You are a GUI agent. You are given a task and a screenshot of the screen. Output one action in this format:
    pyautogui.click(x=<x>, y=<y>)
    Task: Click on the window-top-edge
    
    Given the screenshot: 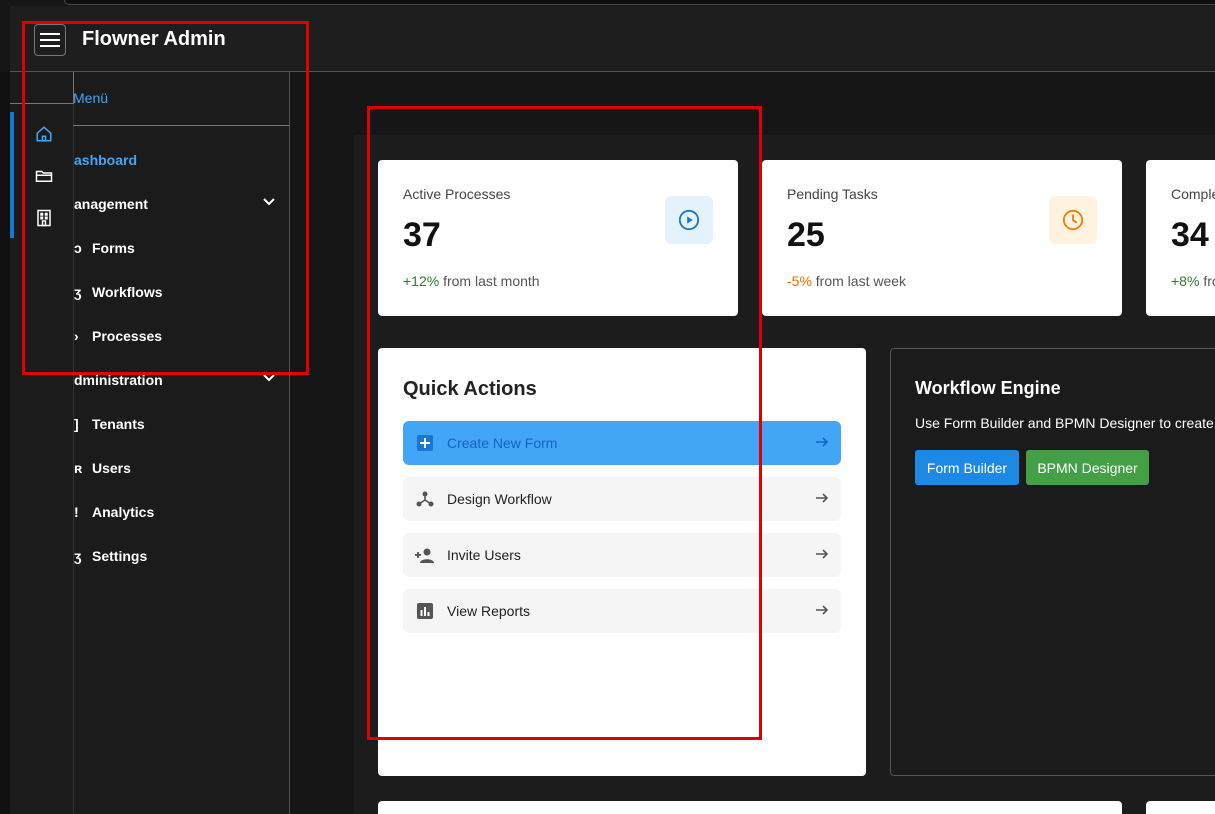 What is the action you would take?
    pyautogui.click(x=639, y=2)
    